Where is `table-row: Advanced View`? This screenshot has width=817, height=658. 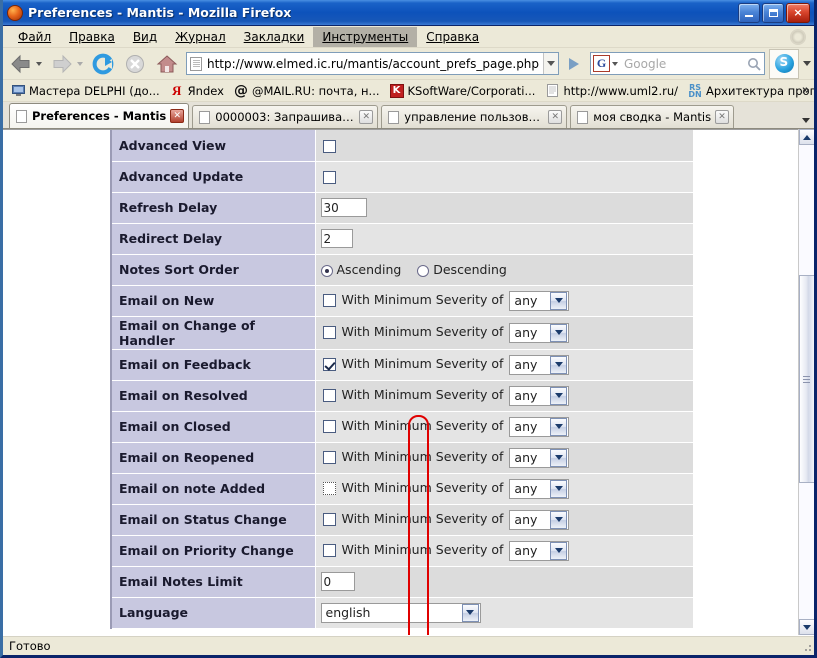
table-row: Advanced View is located at coordinates (402, 146).